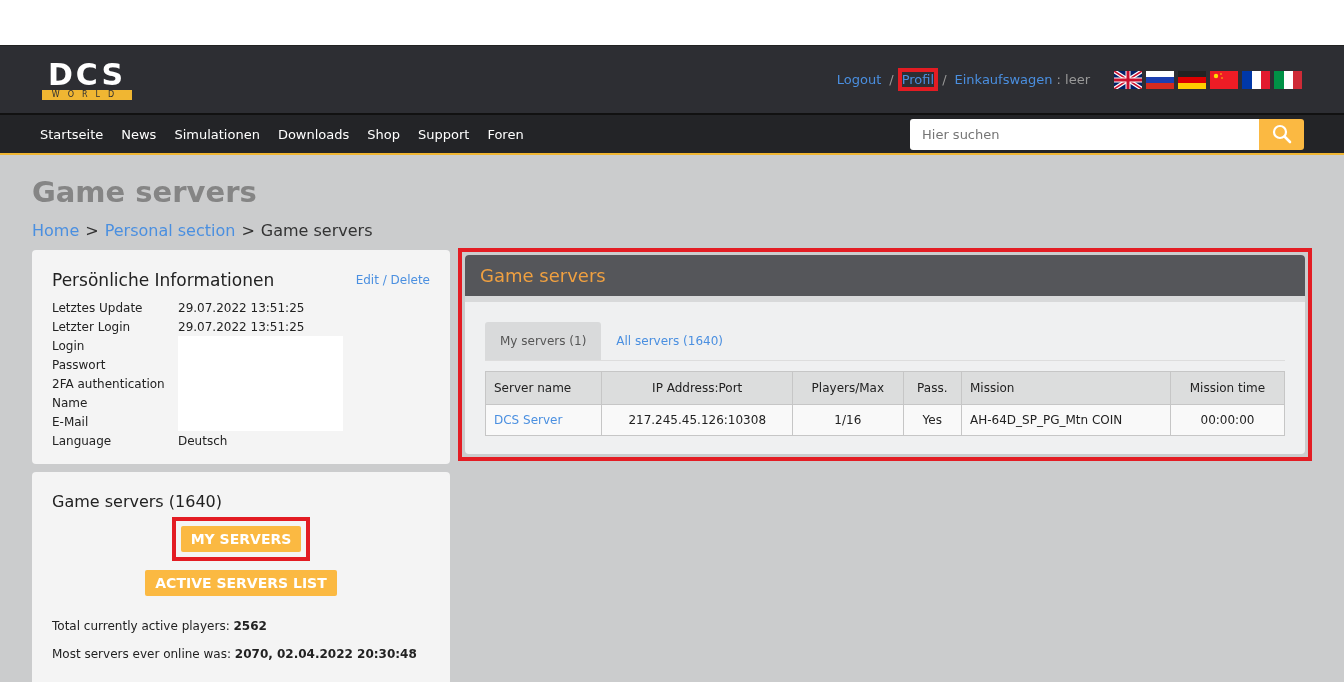 This screenshot has height=682, width=1344. Describe the element at coordinates (203, 440) in the screenshot. I see `info-value: Deutsch` at that location.